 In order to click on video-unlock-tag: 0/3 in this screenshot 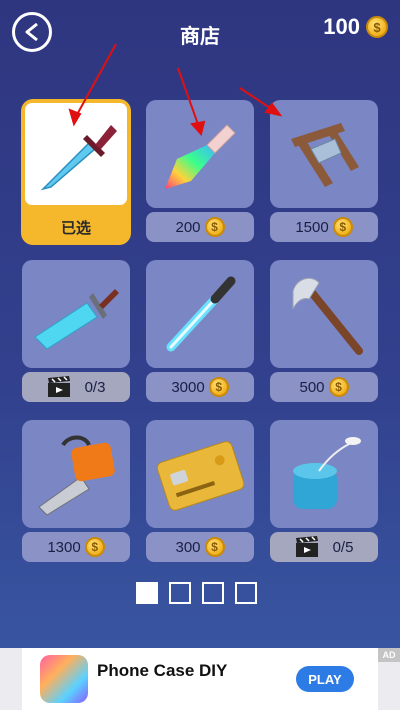, I will do `click(76, 387)`.